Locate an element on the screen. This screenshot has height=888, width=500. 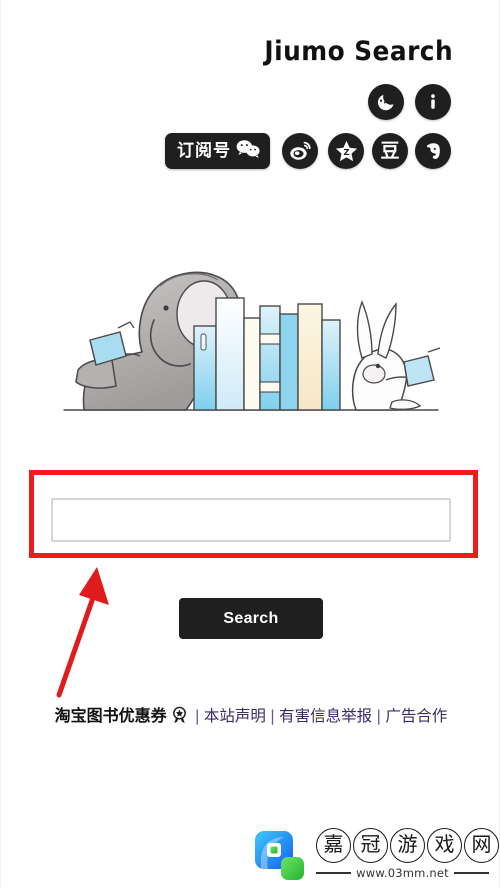
wechat-subscription-button: 订阅号 is located at coordinates (217, 151).